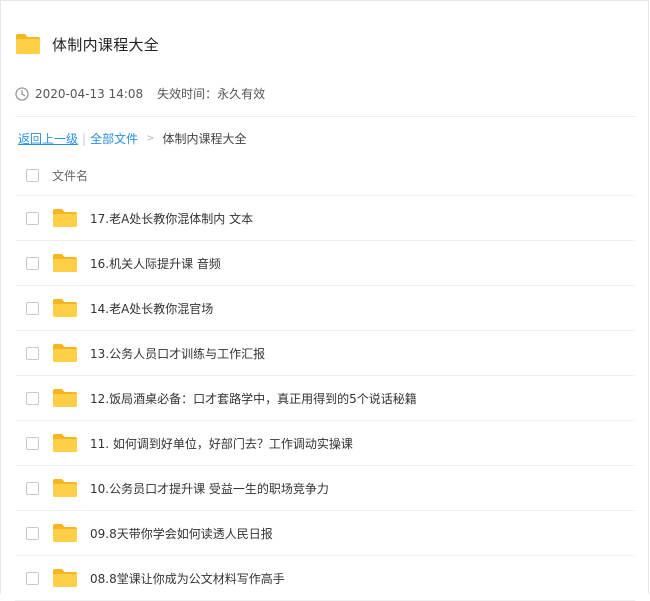 The image size is (650, 601). What do you see at coordinates (155, 263) in the screenshot?
I see `file-name: 16.机关人际提升课 音频` at bounding box center [155, 263].